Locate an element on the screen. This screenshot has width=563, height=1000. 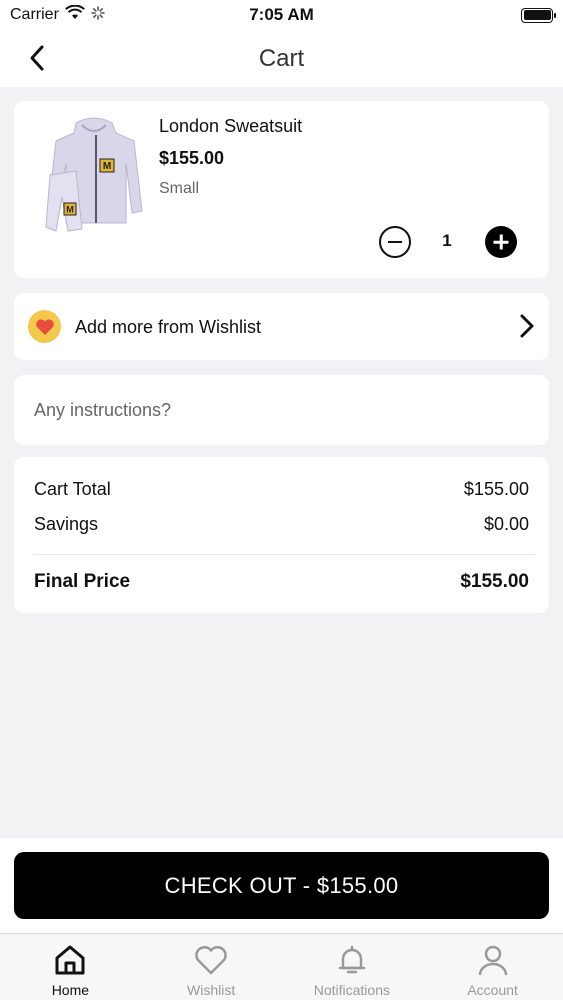
summary-divider is located at coordinates (284, 554).